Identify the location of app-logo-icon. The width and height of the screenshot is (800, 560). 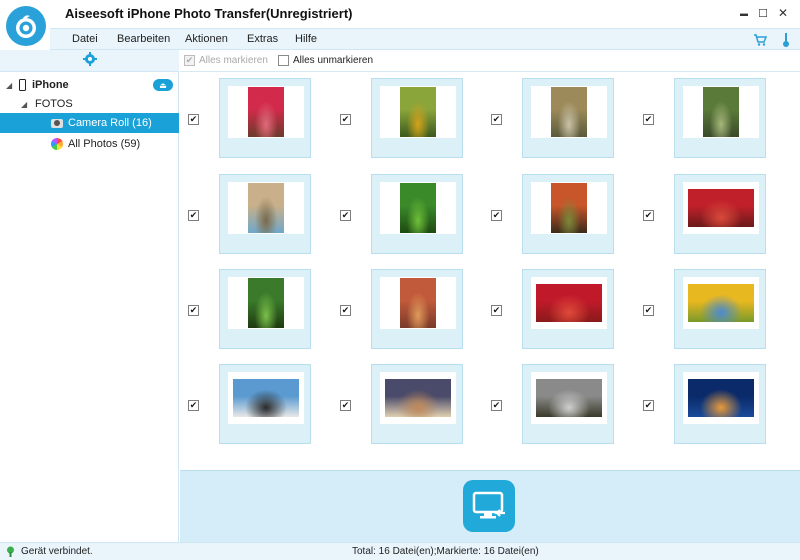
(26, 26).